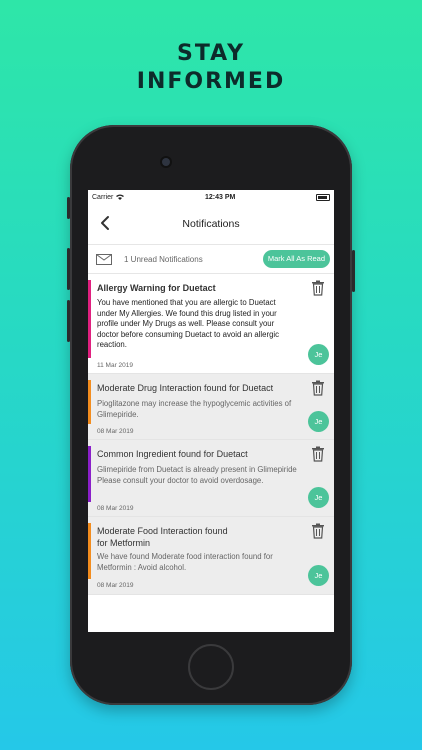 The image size is (422, 750). I want to click on wifi-icon, so click(120, 197).